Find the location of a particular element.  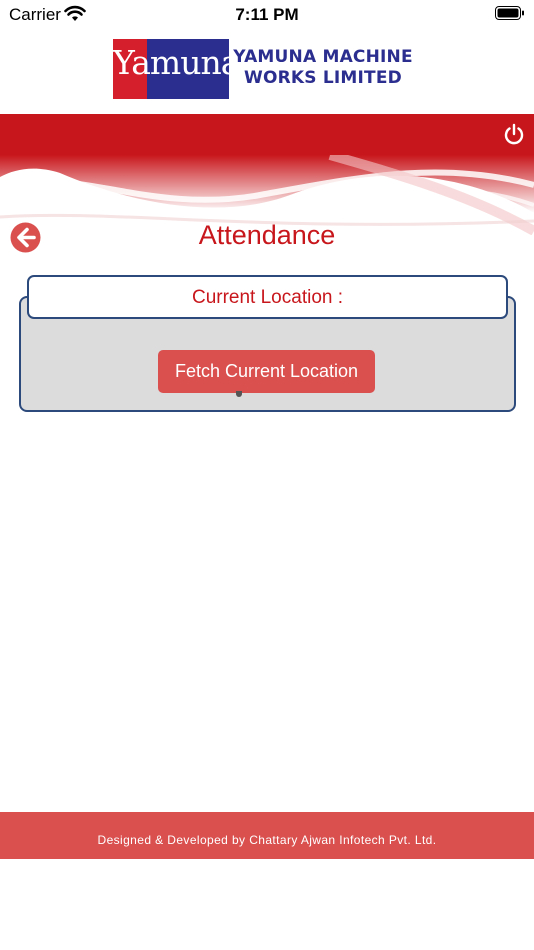

page-title: Attendance is located at coordinates (267, 235).